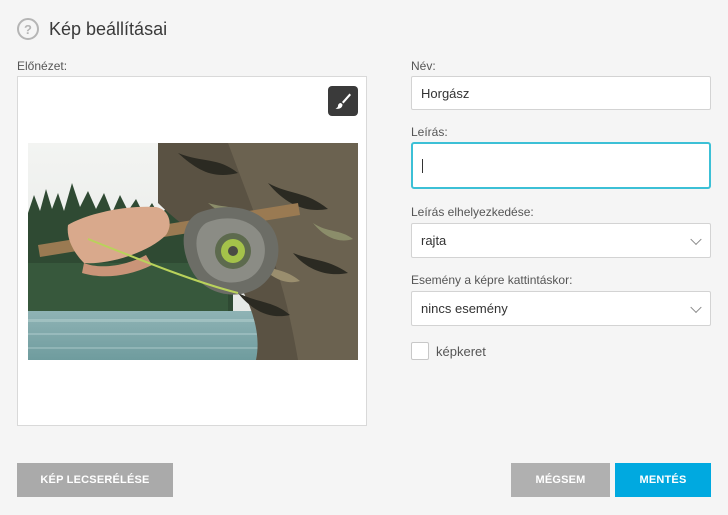 This screenshot has height=515, width=728. What do you see at coordinates (445, 93) in the screenshot?
I see `name-field-value: Horgász` at bounding box center [445, 93].